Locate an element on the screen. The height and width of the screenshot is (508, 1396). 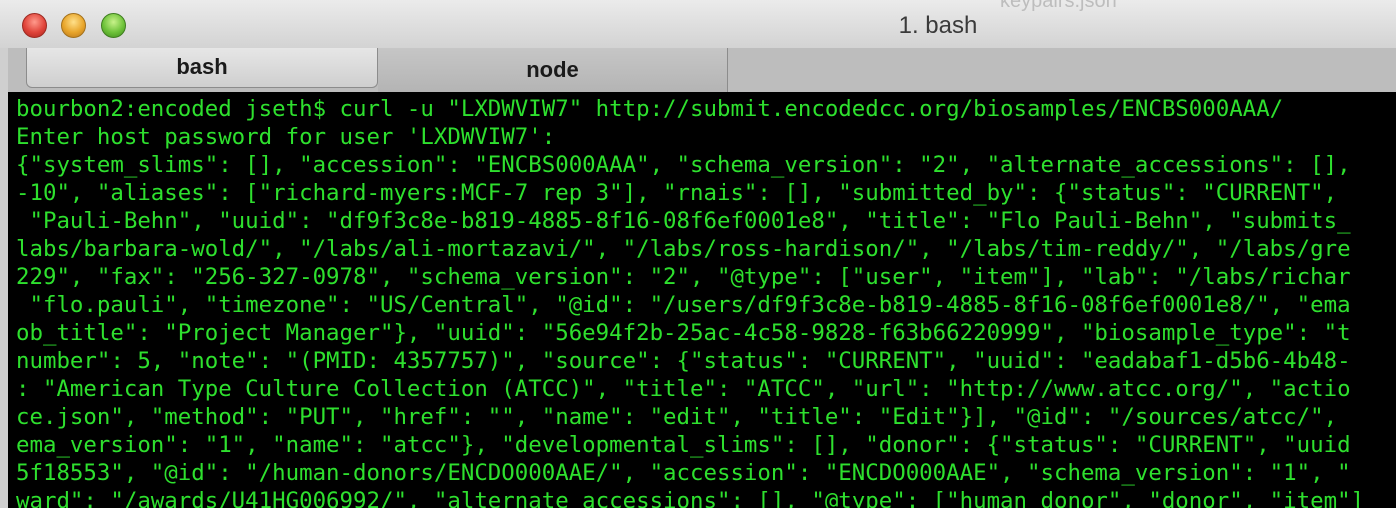
tab-node: node is located at coordinates (553, 70).